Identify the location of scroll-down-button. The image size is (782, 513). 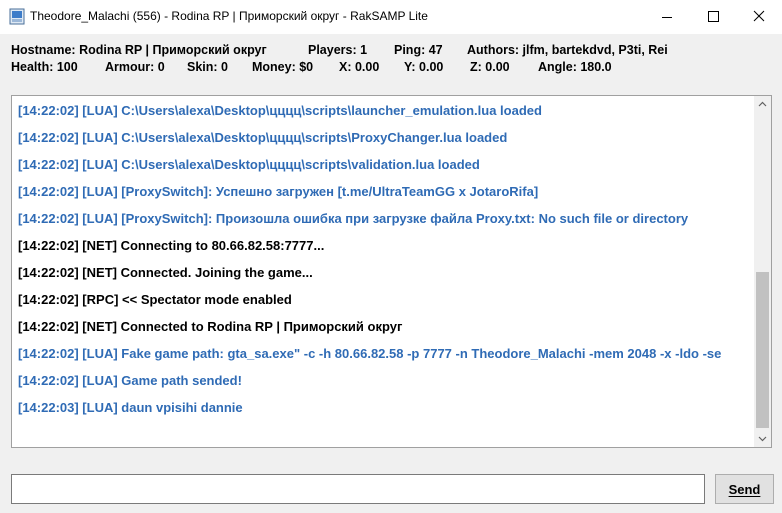
(762, 438).